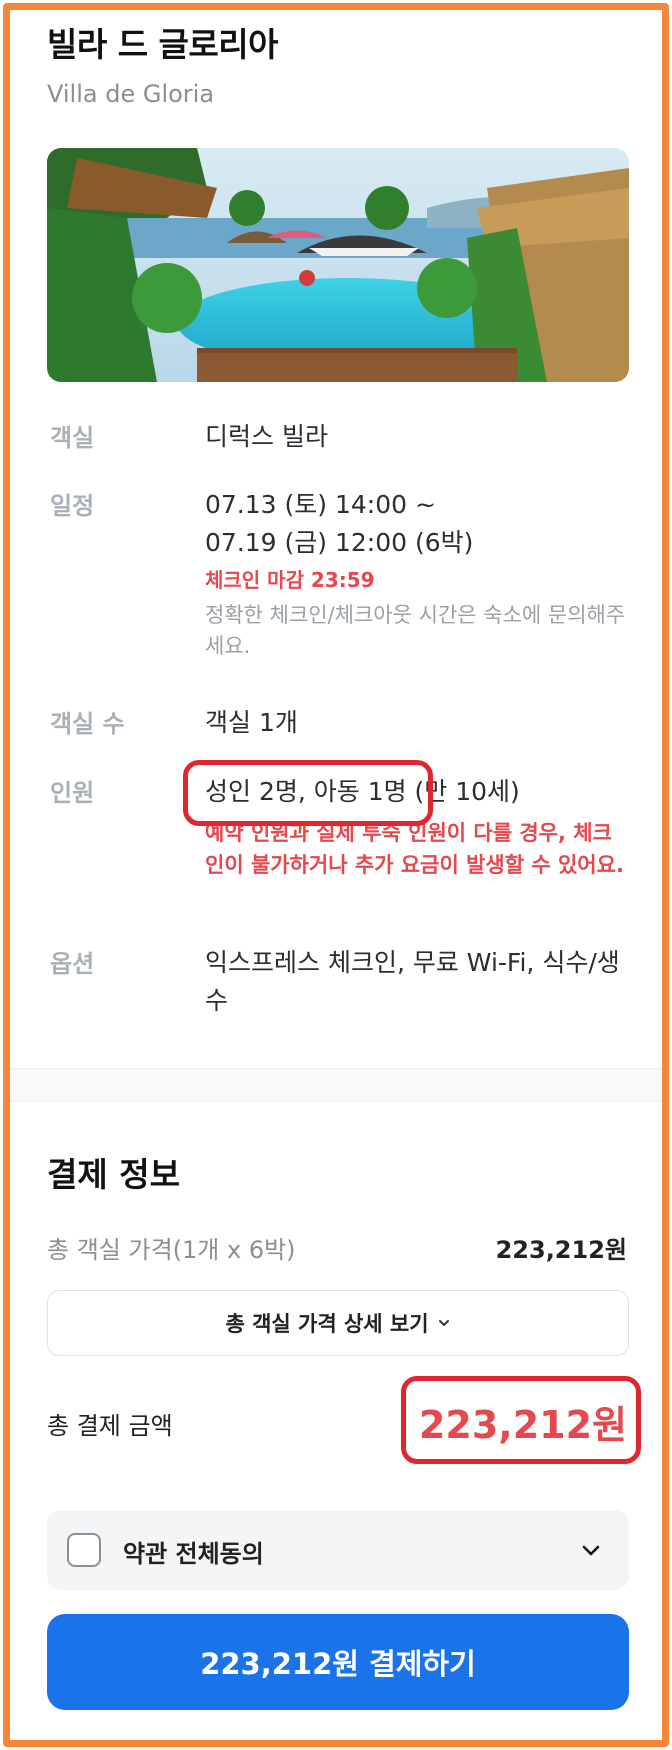  What do you see at coordinates (110, 1426) in the screenshot?
I see `total-label: 총 결제 금액` at bounding box center [110, 1426].